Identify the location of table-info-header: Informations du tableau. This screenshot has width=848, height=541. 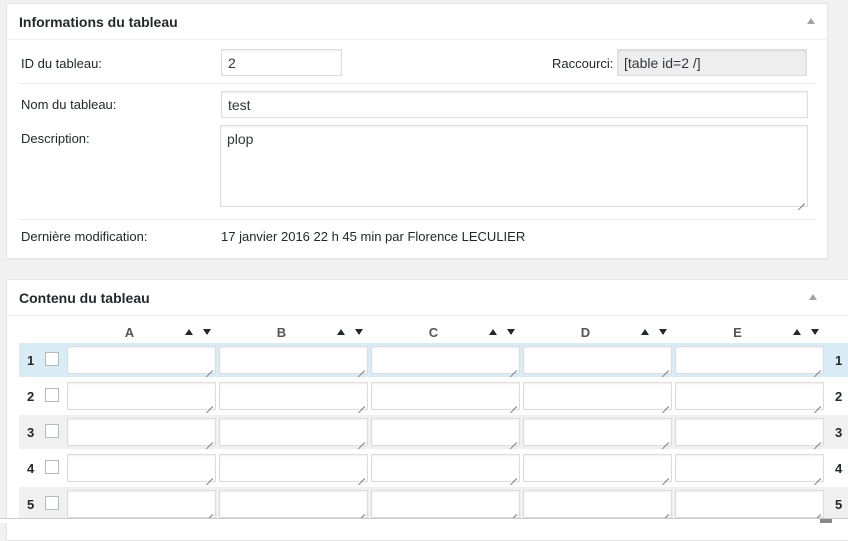
(417, 22).